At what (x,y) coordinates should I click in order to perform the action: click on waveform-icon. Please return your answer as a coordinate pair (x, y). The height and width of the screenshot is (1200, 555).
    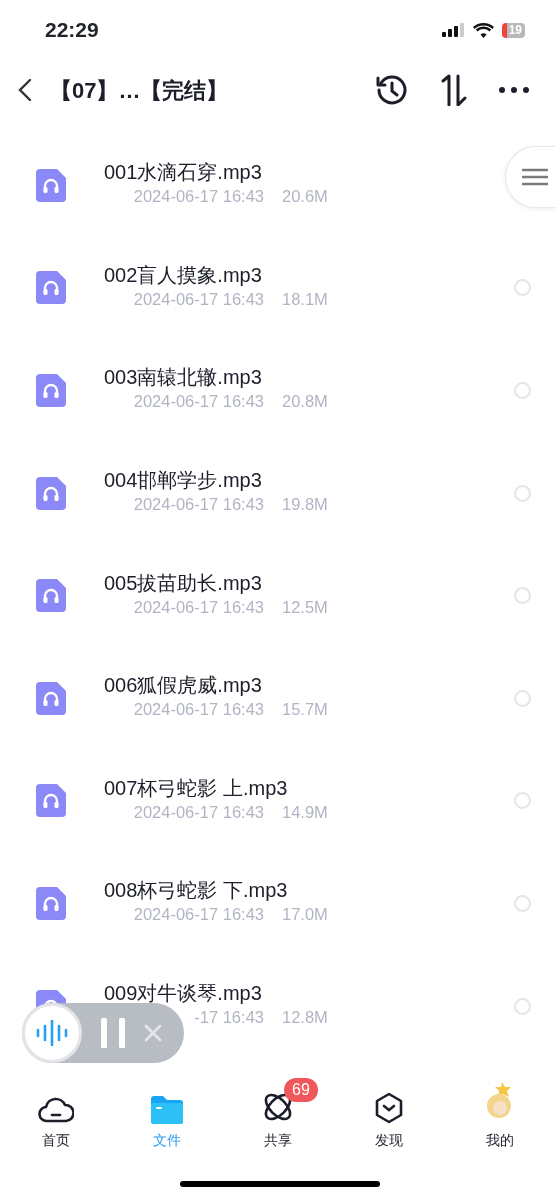
    Looking at the image, I should click on (52, 1033).